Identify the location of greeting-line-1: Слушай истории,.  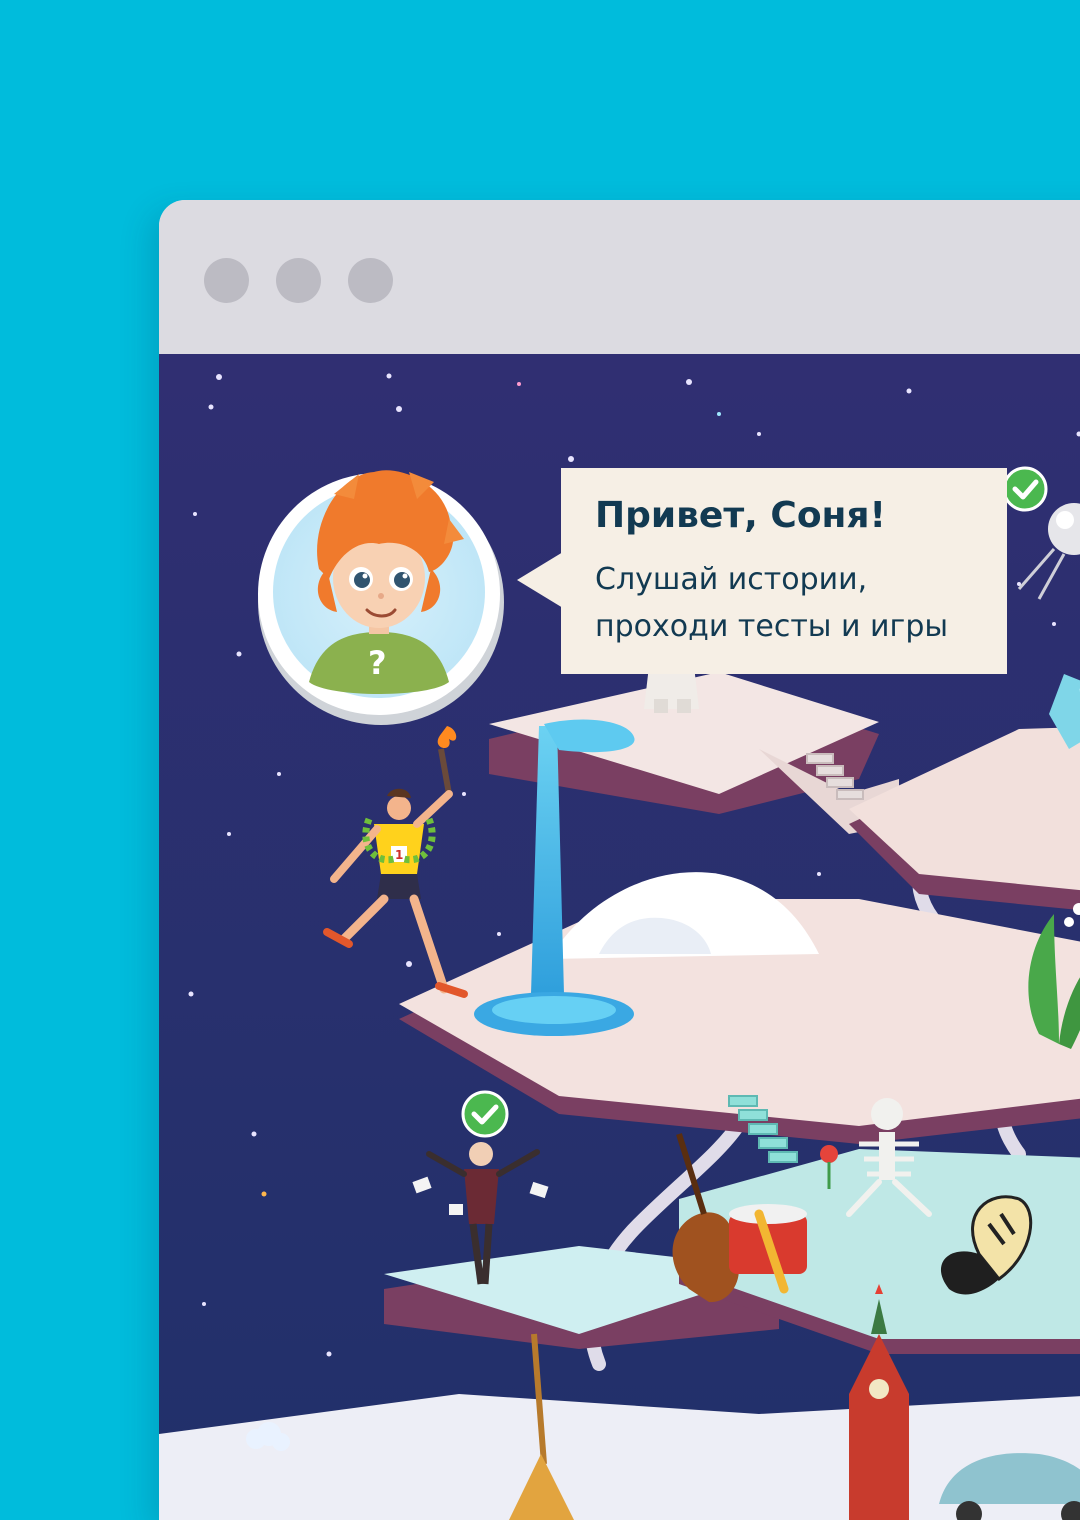
(784, 580).